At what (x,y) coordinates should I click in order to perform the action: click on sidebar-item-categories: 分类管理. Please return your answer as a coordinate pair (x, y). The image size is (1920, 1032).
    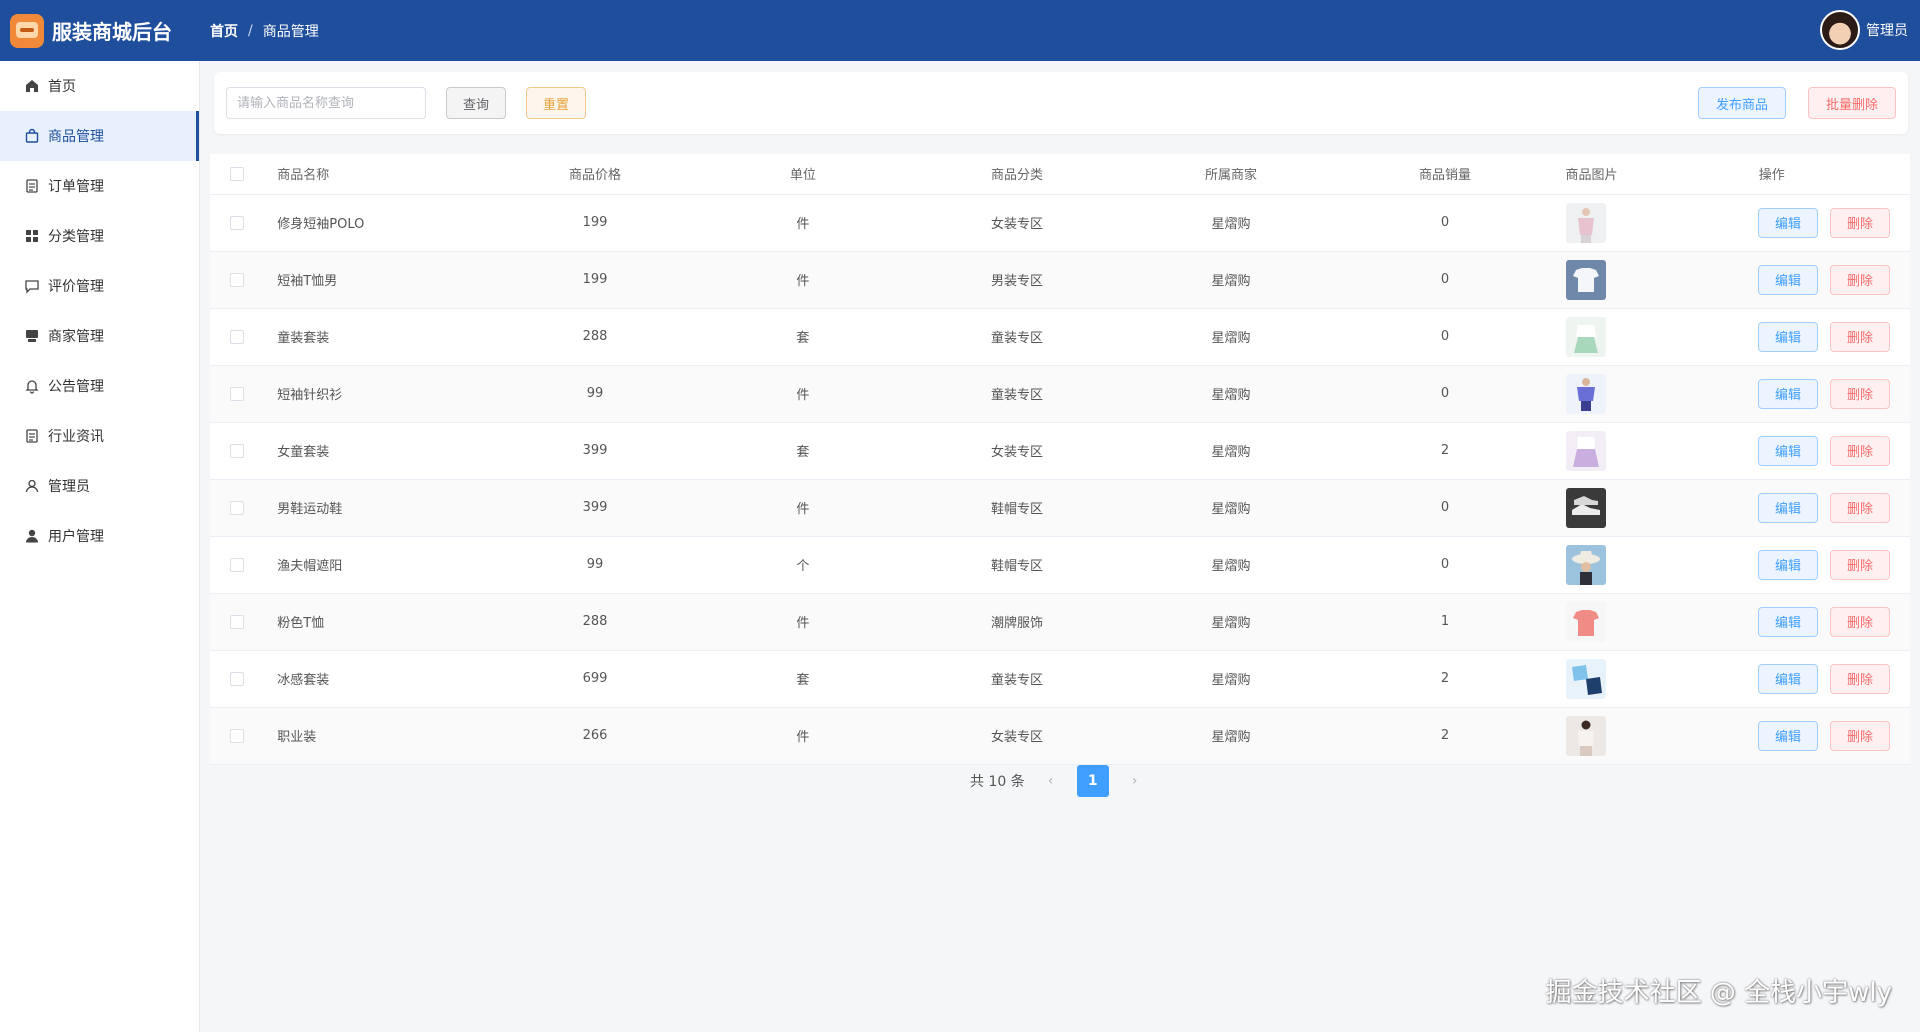
    Looking at the image, I should click on (99, 236).